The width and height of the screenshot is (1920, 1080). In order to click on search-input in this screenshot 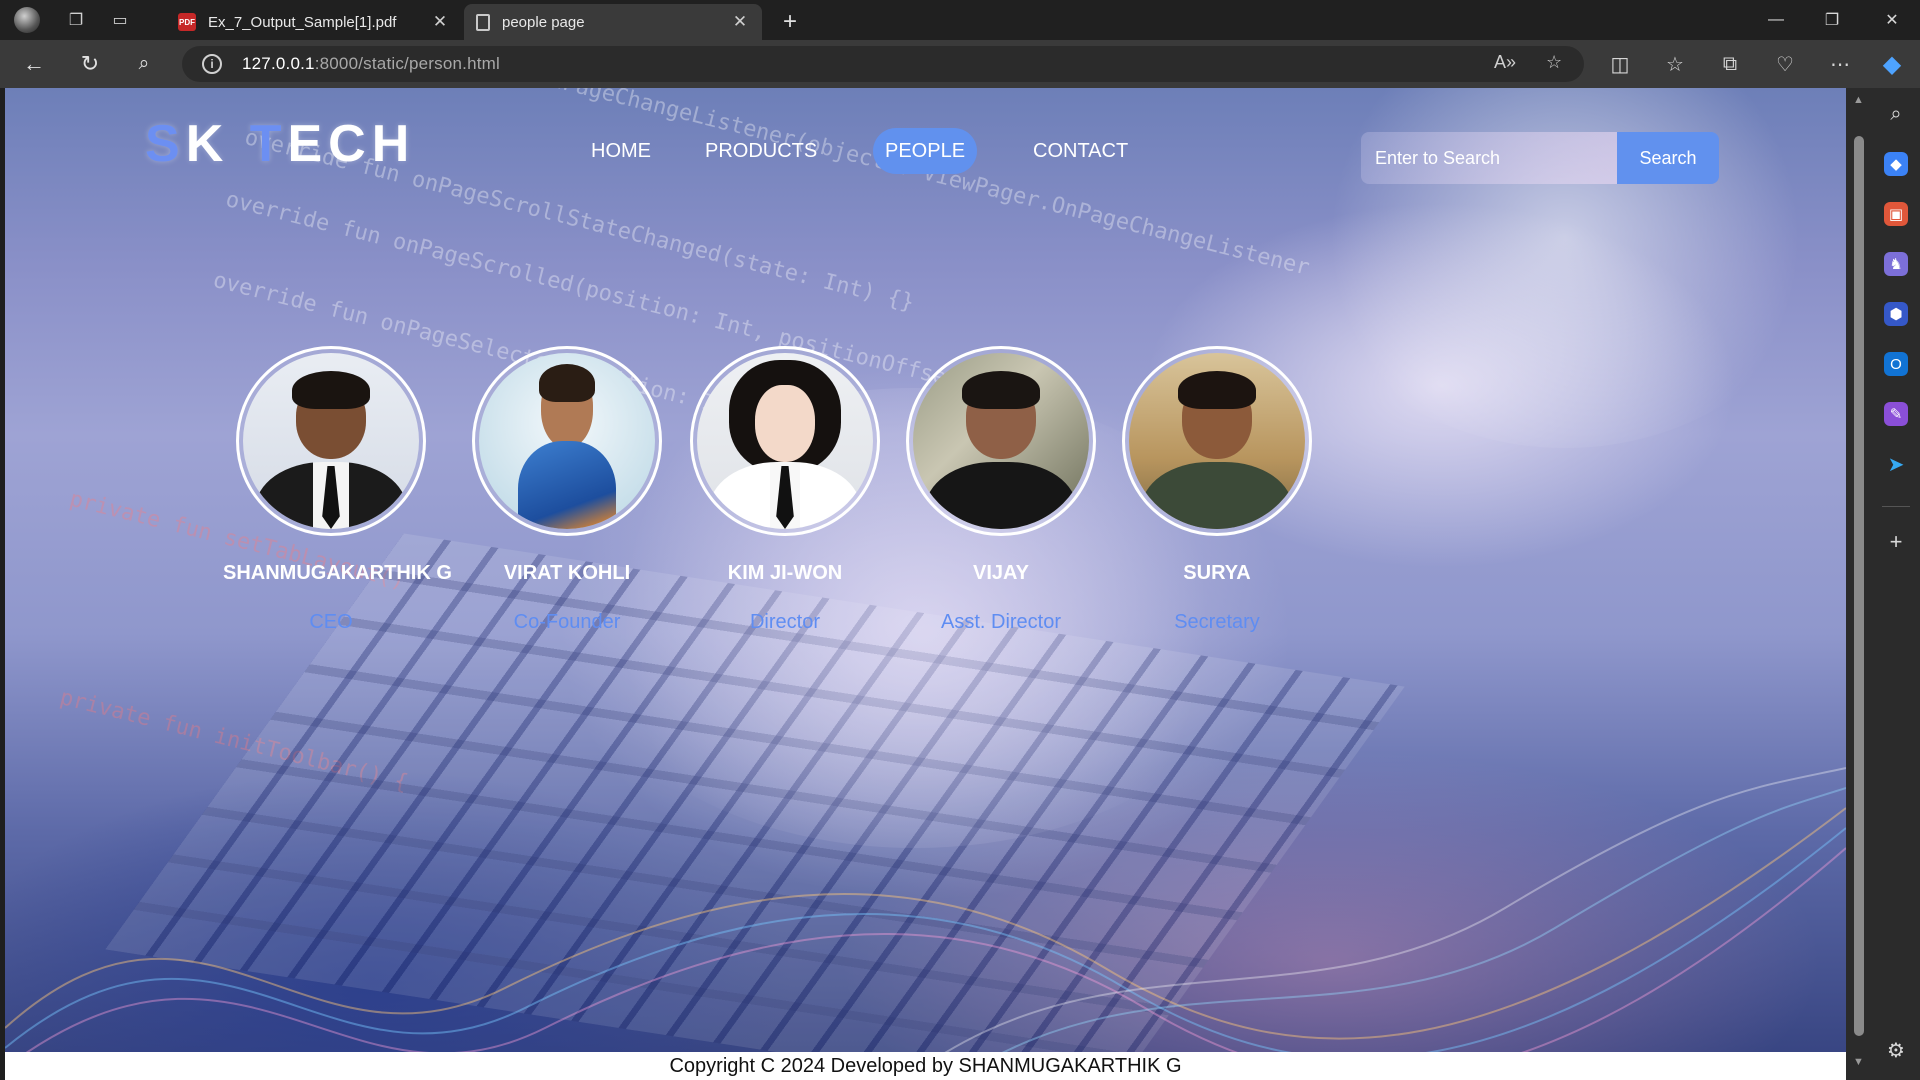, I will do `click(1489, 158)`.